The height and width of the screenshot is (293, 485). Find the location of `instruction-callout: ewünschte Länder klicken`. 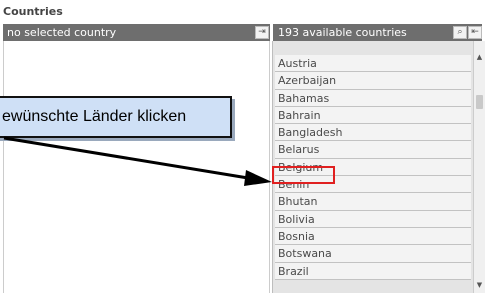

instruction-callout: ewünschte Länder klicken is located at coordinates (116, 117).